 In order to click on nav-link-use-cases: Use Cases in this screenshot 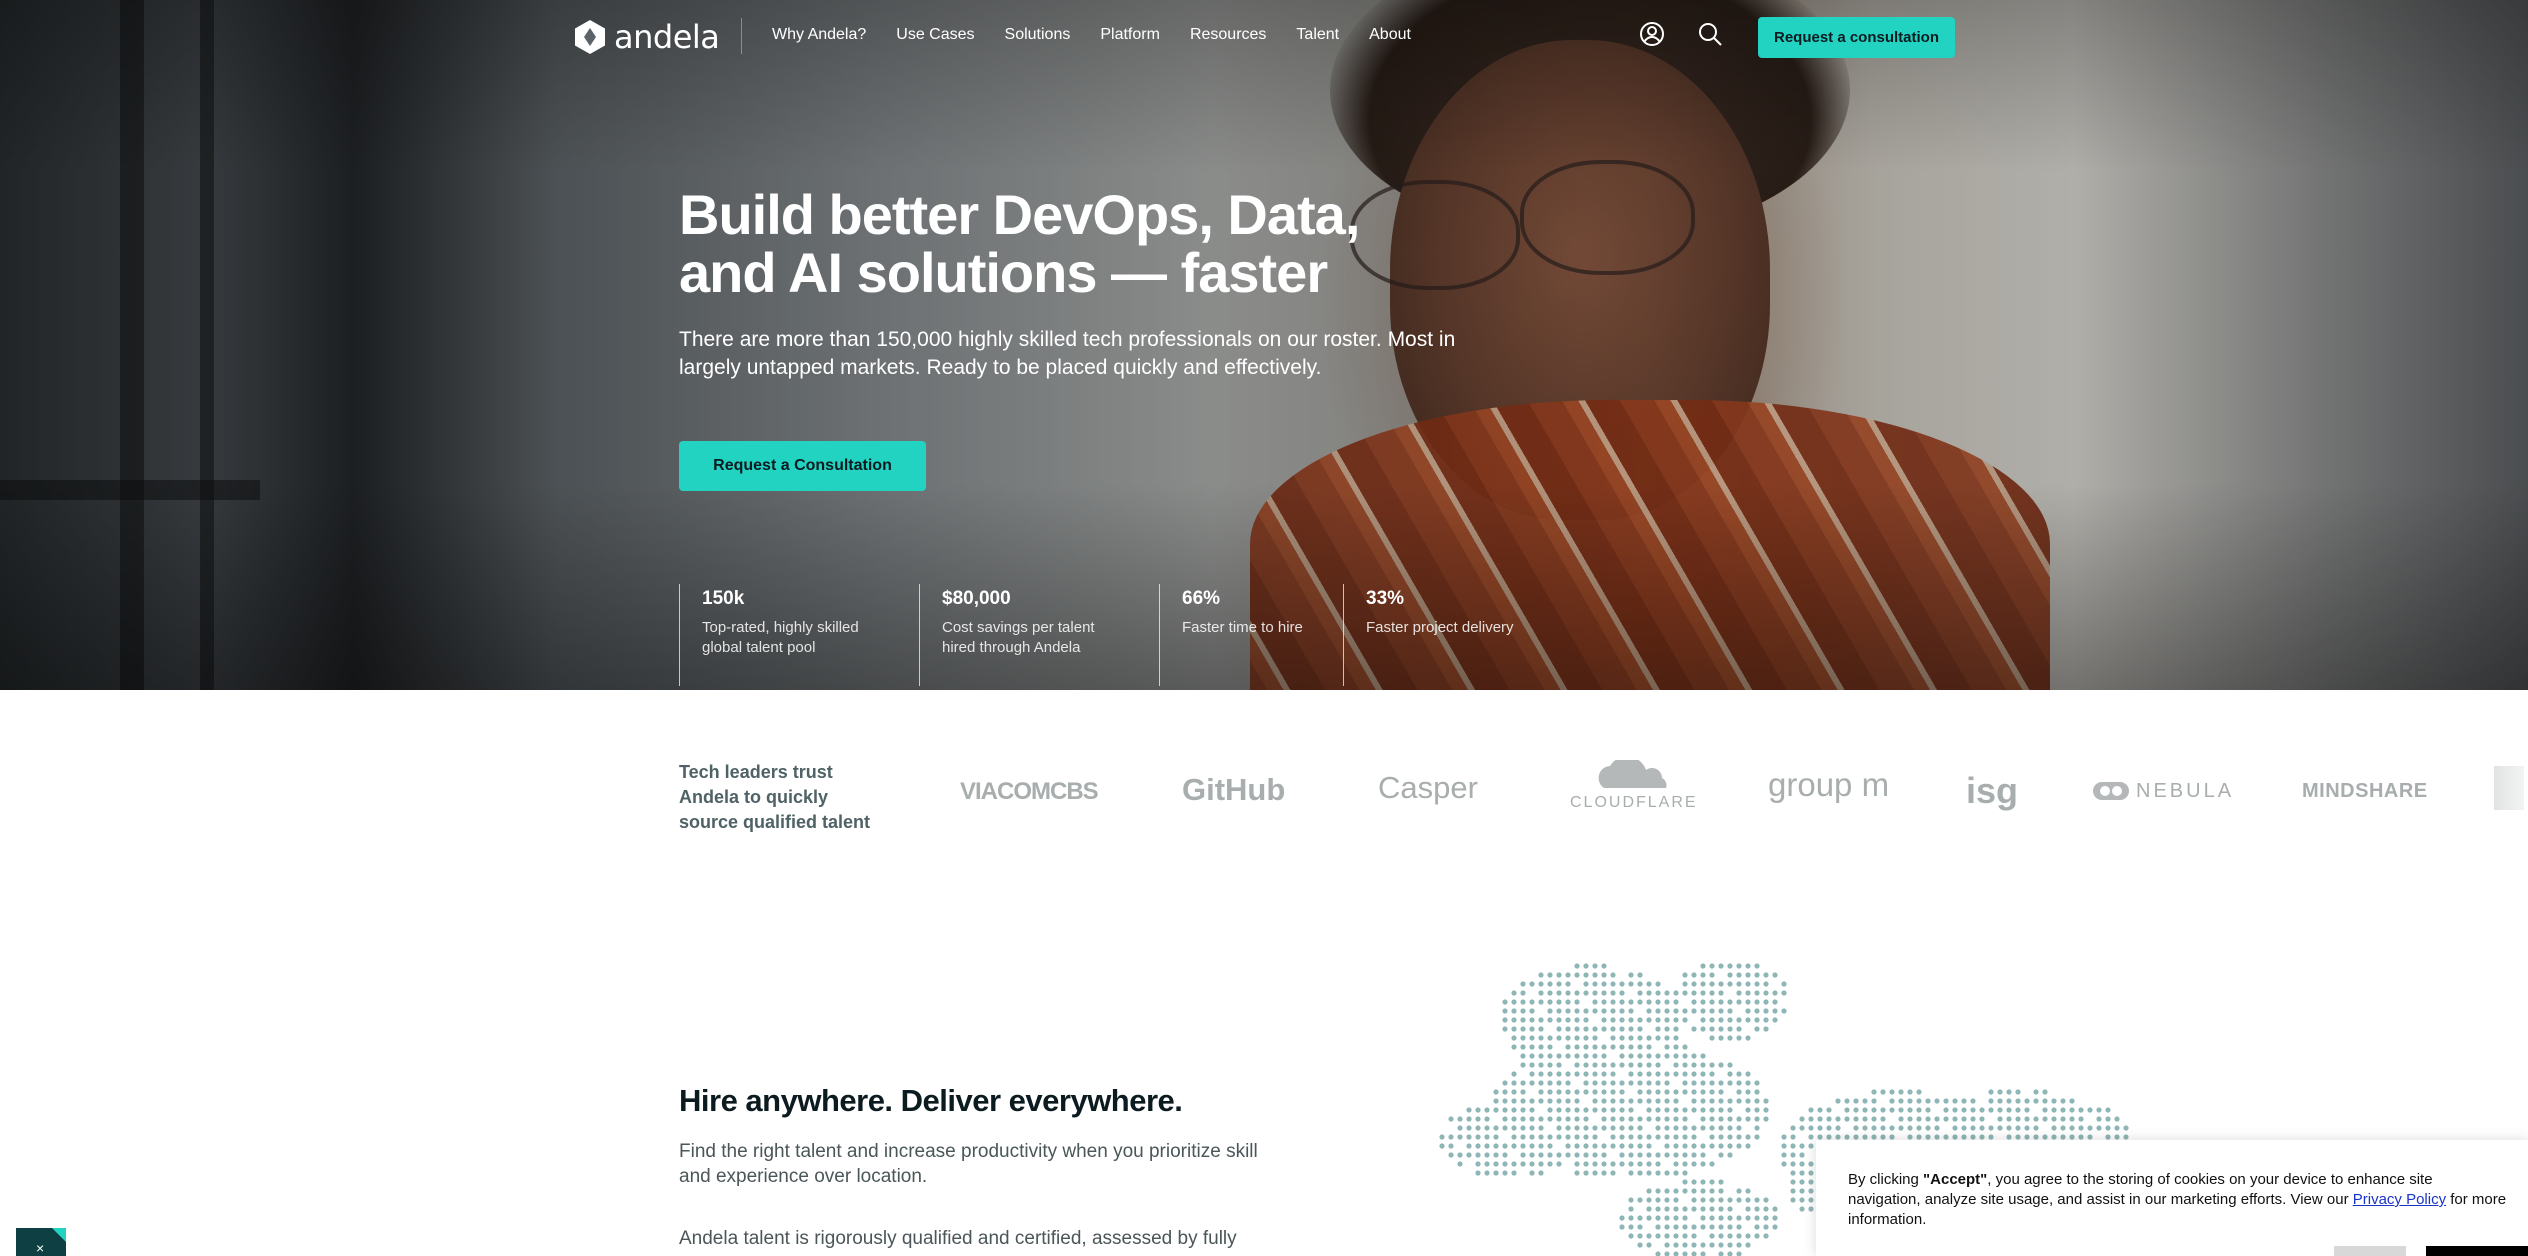, I will do `click(935, 35)`.